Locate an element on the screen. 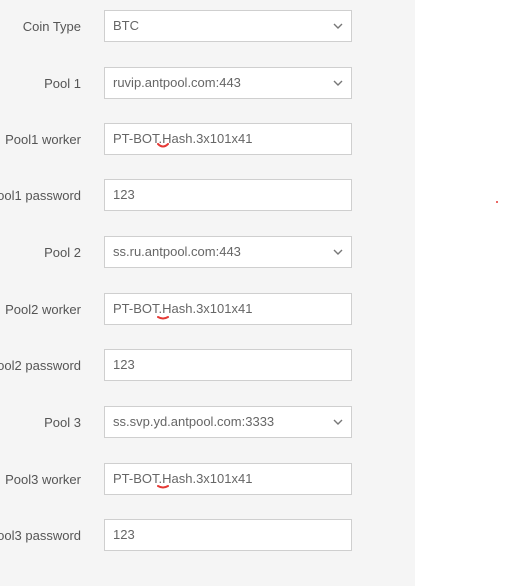 This screenshot has height=586, width=527. pool3-row: Pool 3 ss.svp.yd.antpool.com:3333 is located at coordinates (207, 423).